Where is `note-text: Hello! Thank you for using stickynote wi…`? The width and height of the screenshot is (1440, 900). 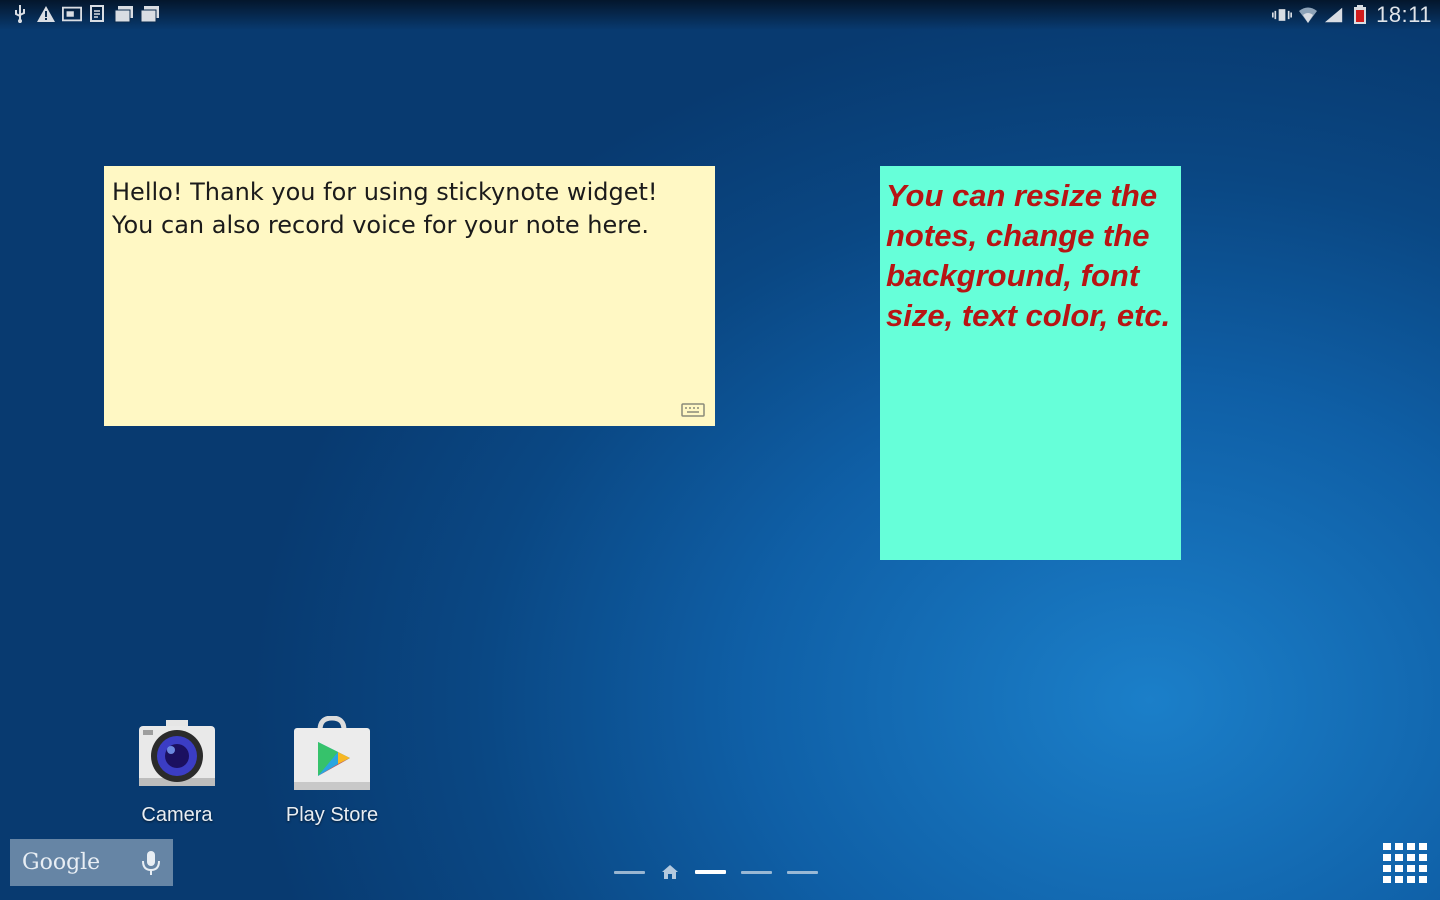 note-text: Hello! Thank you for using stickynote wi… is located at coordinates (385, 208).